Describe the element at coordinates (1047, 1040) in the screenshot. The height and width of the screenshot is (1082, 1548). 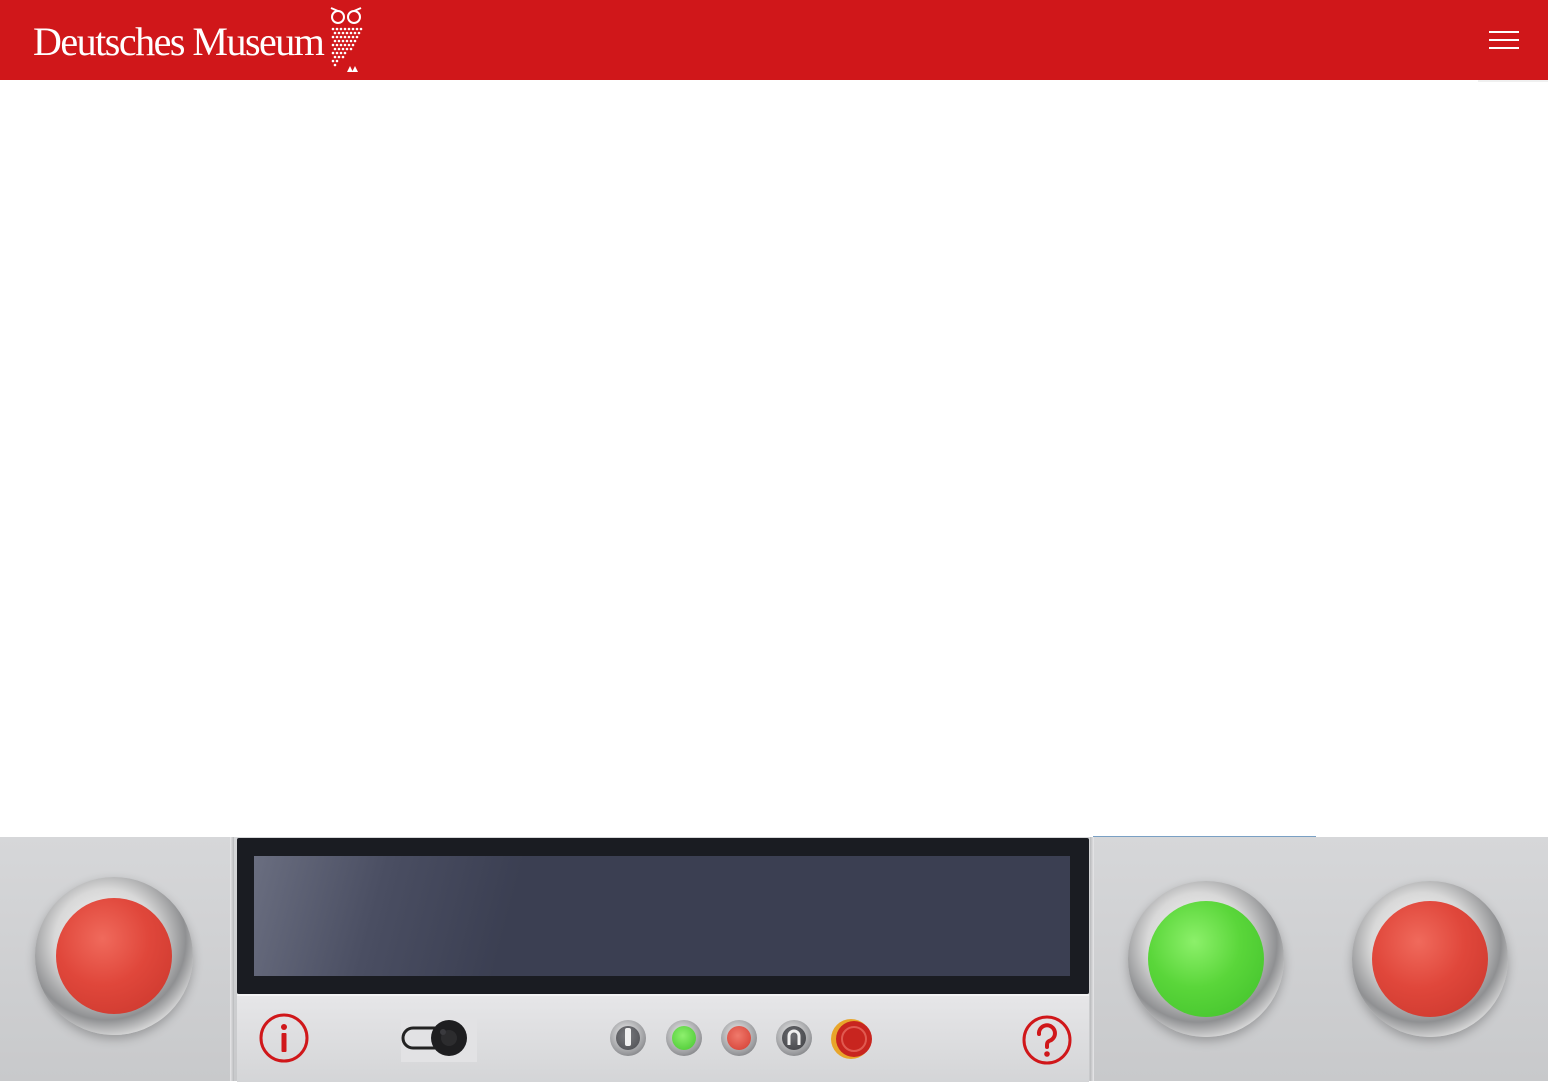
I see `help-icon` at that location.